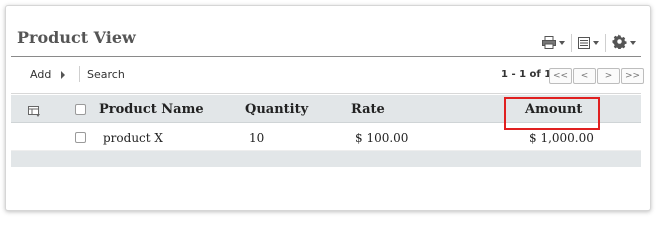  I want to click on pager: << < > >>, so click(597, 76).